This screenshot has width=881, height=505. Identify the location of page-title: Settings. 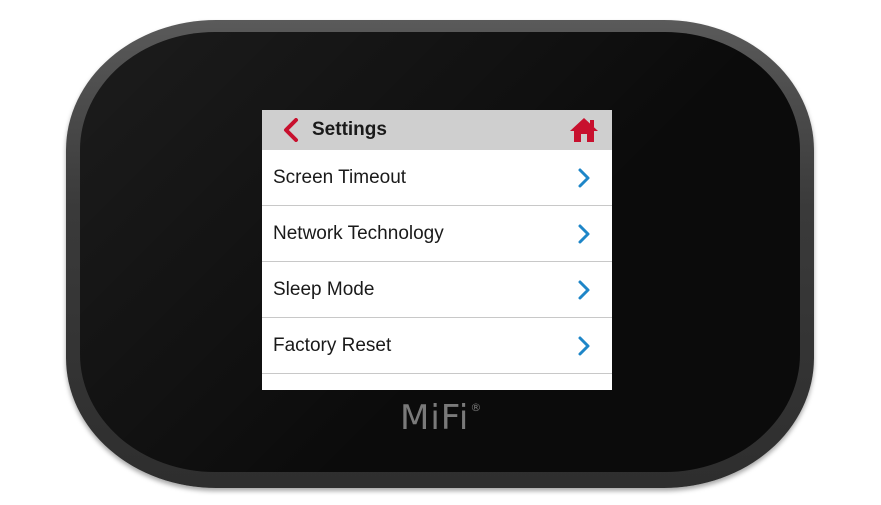
(349, 129).